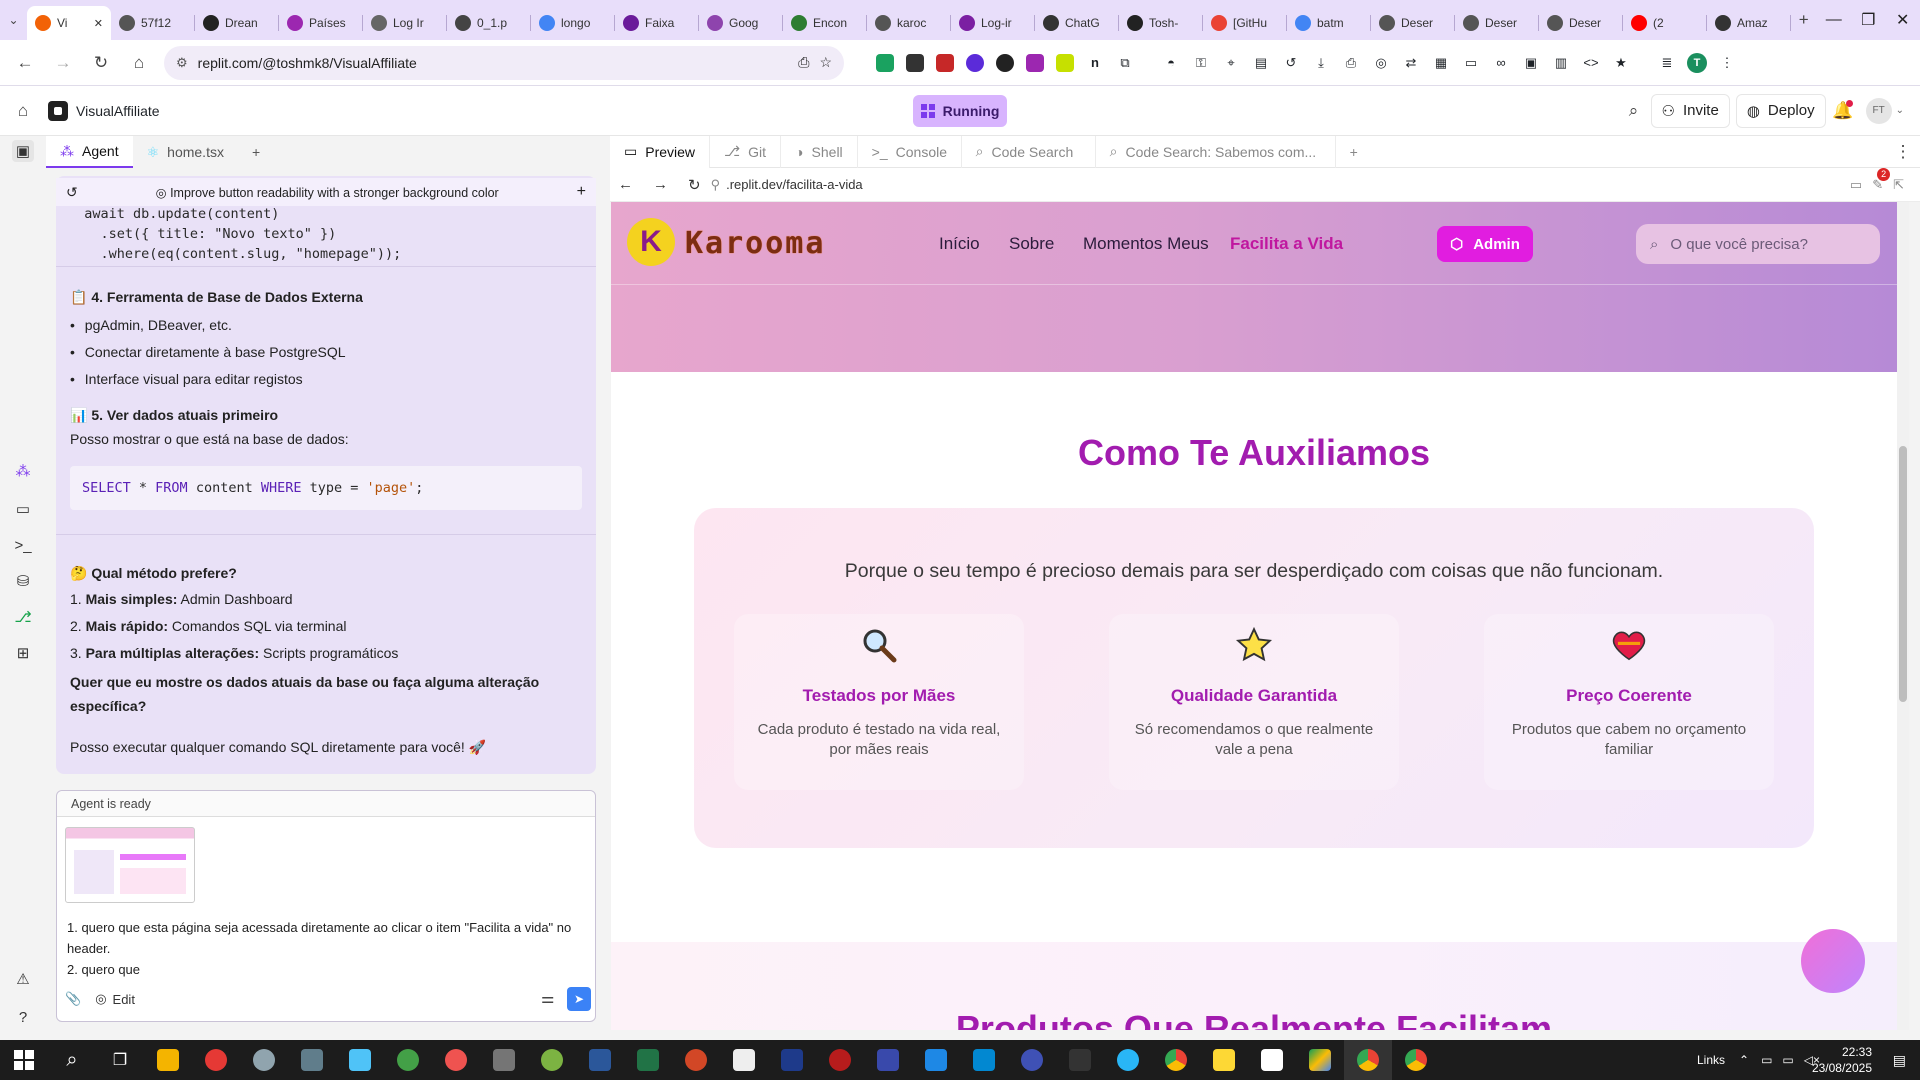 The height and width of the screenshot is (1080, 1920). Describe the element at coordinates (120, 1060) in the screenshot. I see `task-view-icon: ❐` at that location.